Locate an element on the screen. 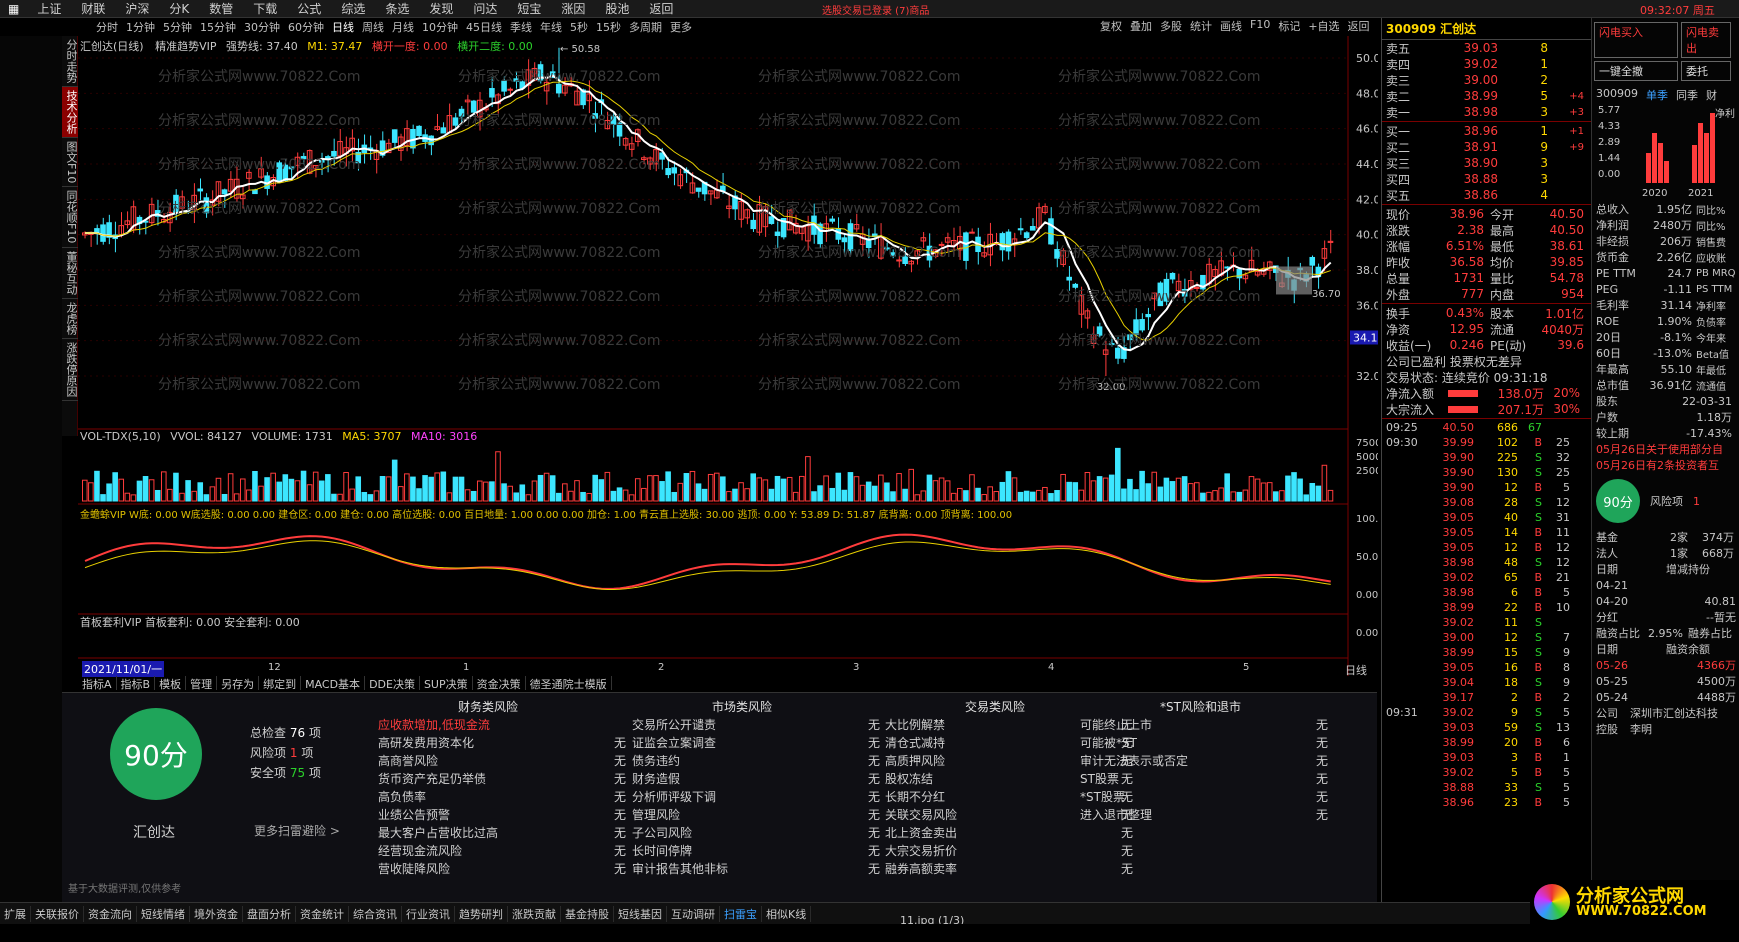 The width and height of the screenshot is (1739, 942). risk-item-2-6: 北上资金卖出 is located at coordinates (921, 832).